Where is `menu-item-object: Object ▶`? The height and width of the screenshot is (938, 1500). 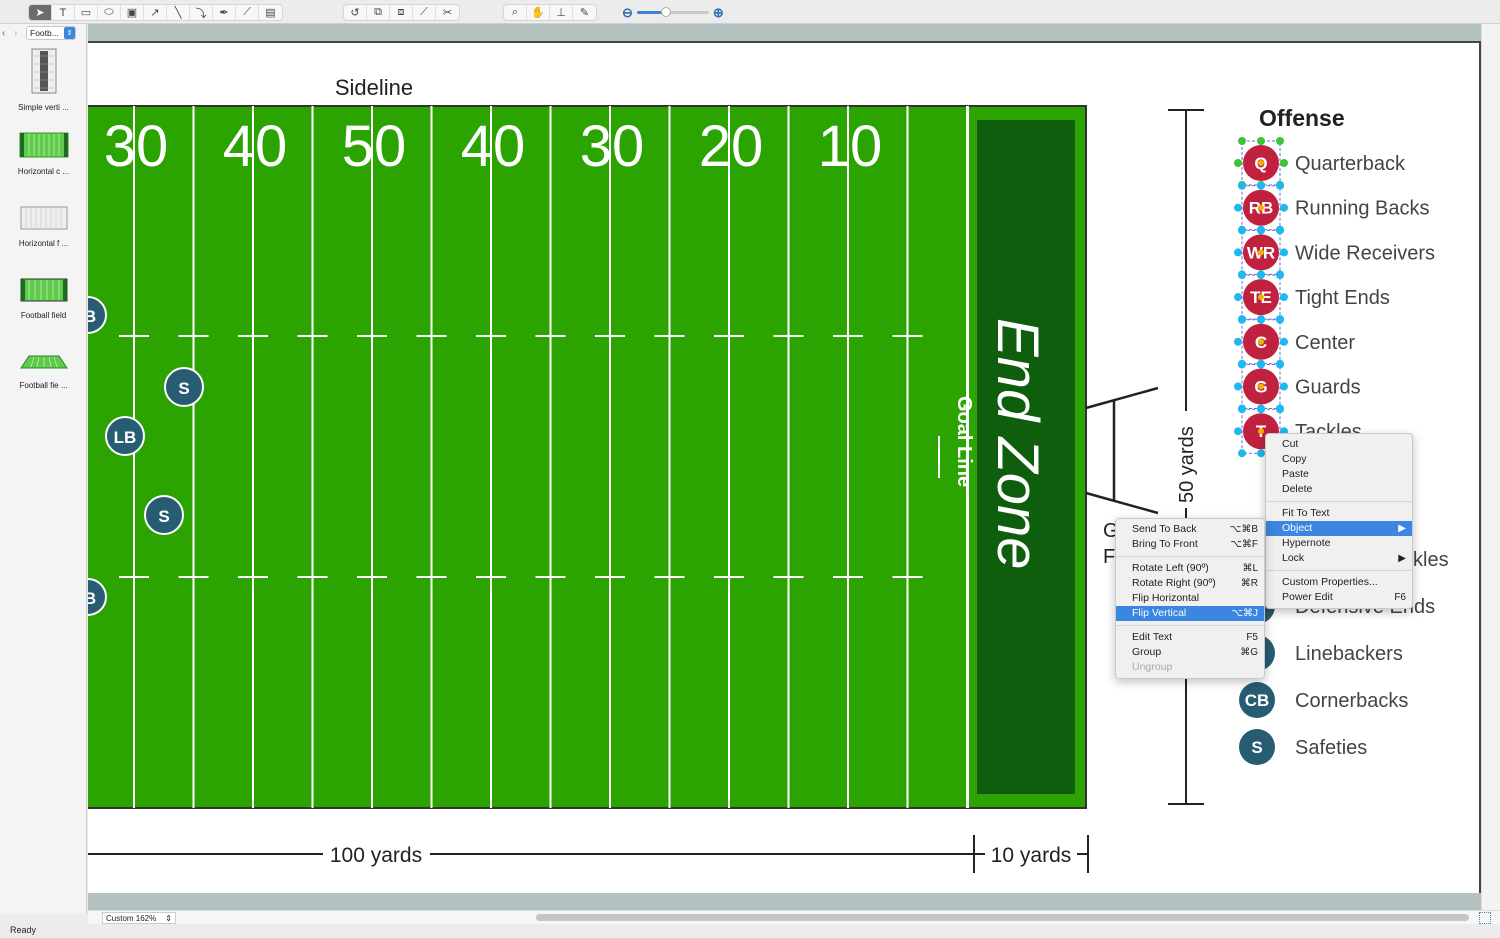
menu-item-object: Object ▶ is located at coordinates (1339, 528).